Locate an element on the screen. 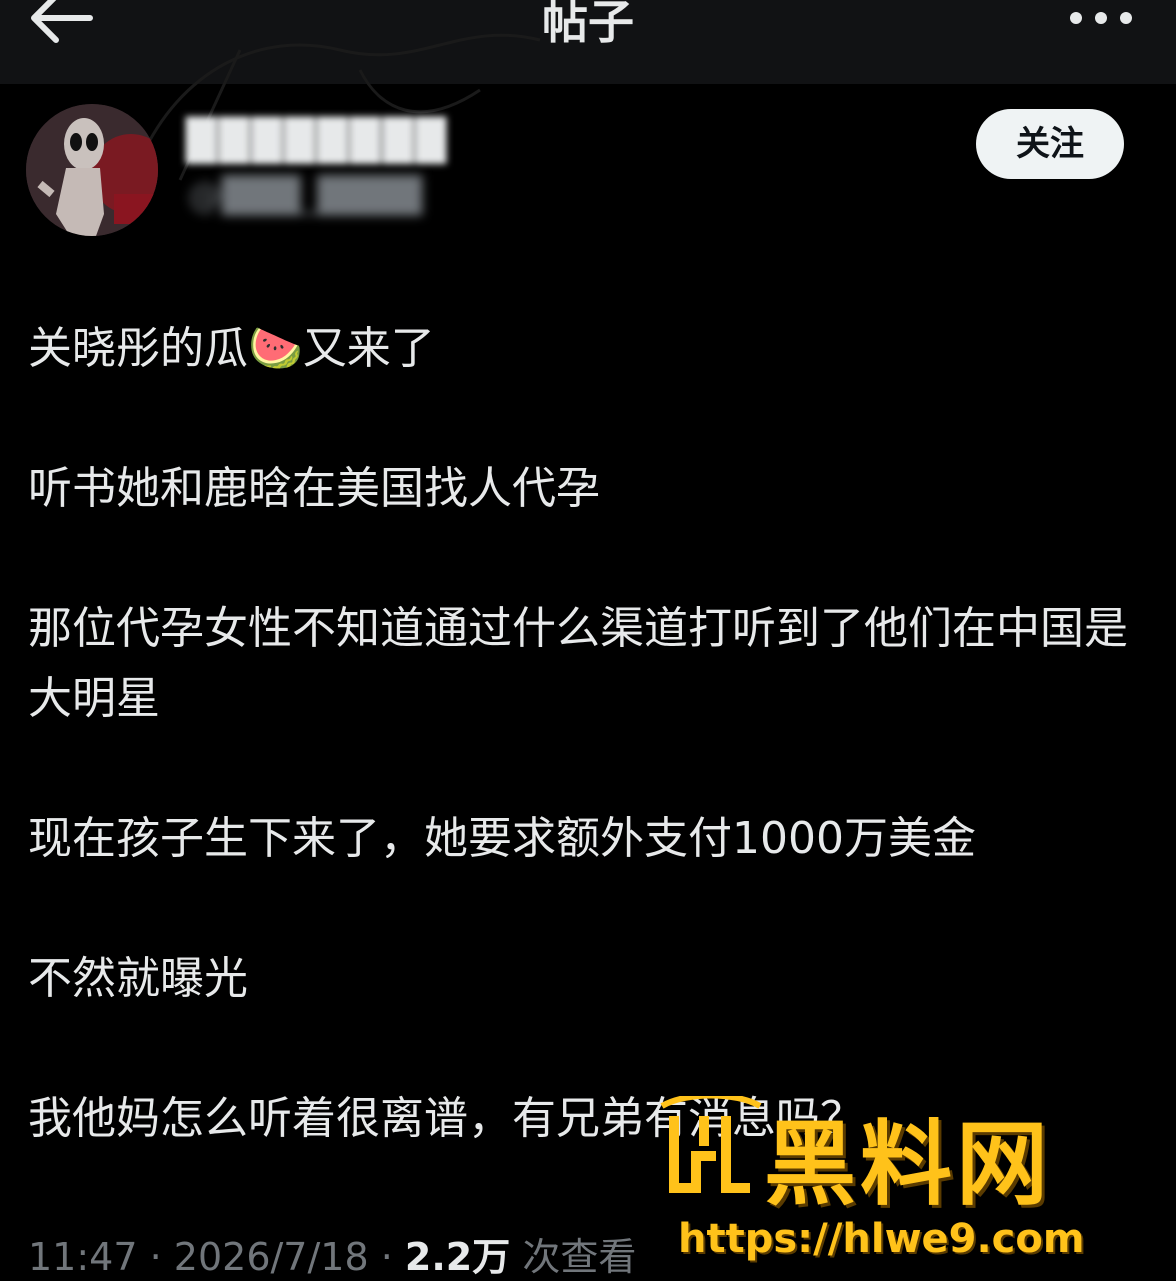 Image resolution: width=1176 pixels, height=1281 pixels. post-paragraph: 不然就曝光 is located at coordinates (138, 978).